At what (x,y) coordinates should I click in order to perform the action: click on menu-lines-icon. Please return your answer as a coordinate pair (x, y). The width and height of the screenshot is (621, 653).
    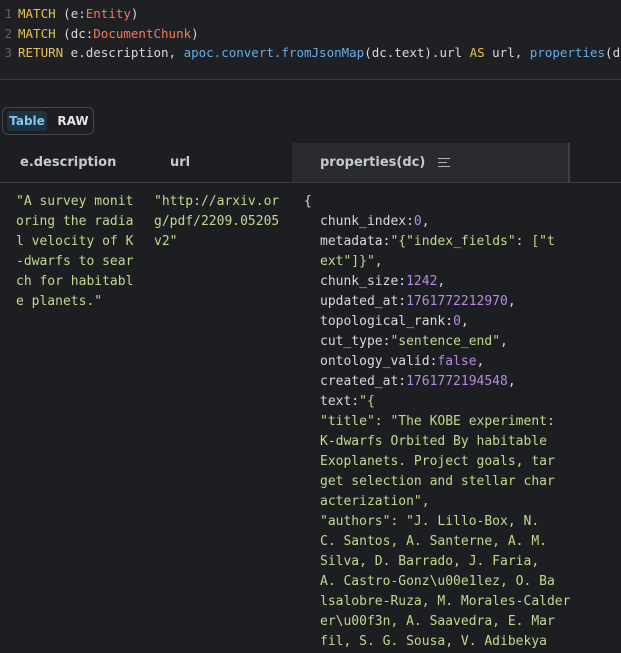
    Looking at the image, I should click on (443, 162).